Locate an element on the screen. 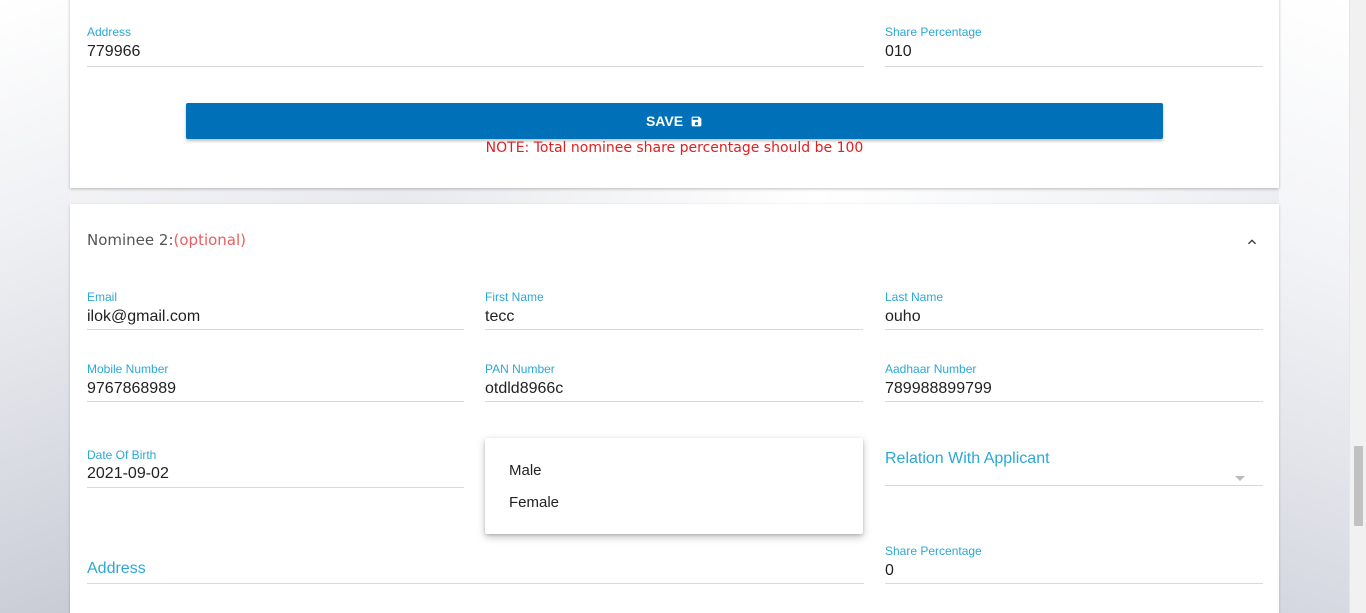  nominee-2-title-text: Nominee 2: is located at coordinates (130, 240).